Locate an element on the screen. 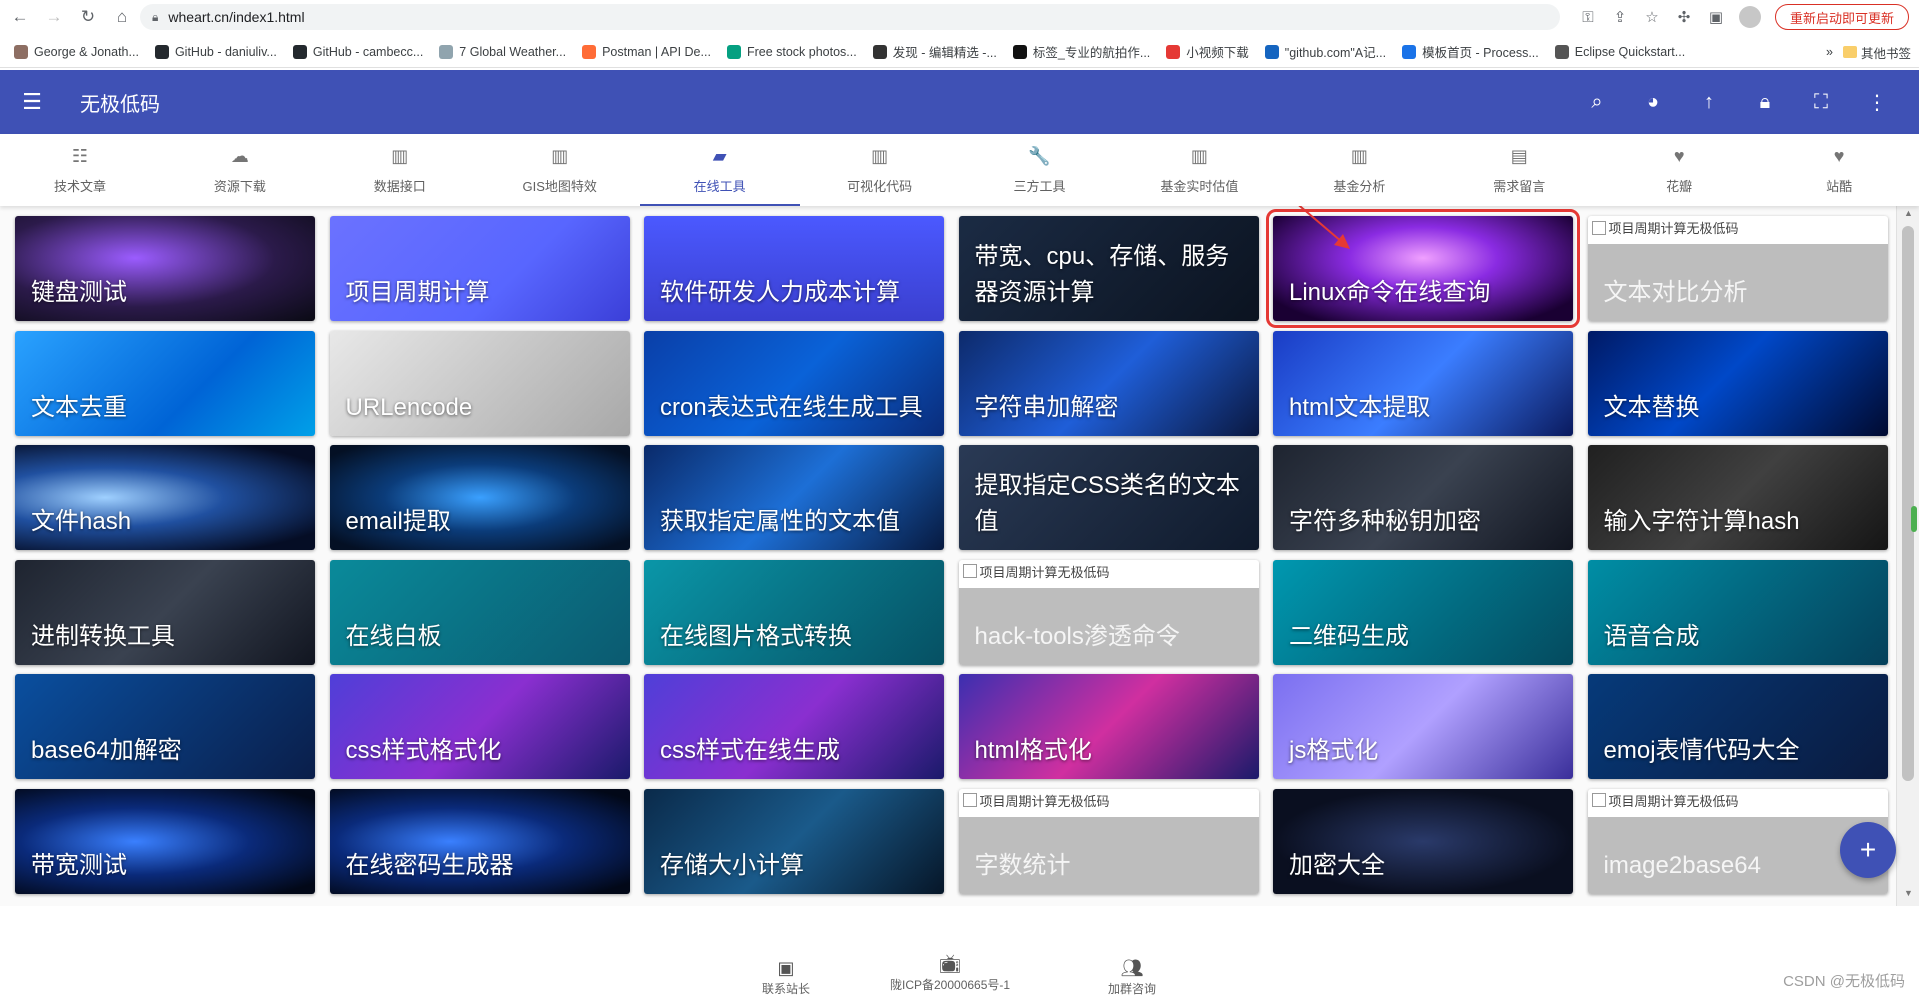 Image resolution: width=1919 pixels, height=998 pixels. tab-label: 花瓣 is located at coordinates (1679, 186).